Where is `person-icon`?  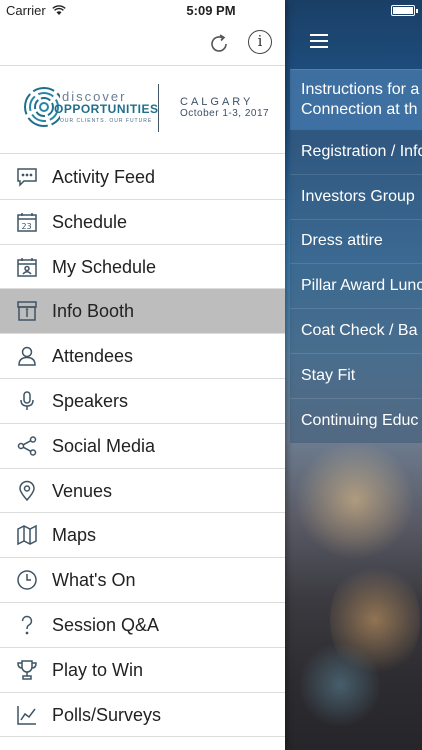
person-icon is located at coordinates (27, 356).